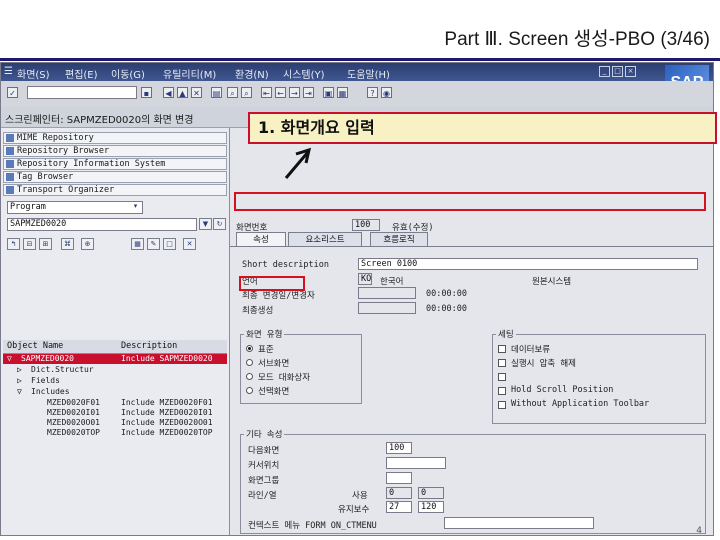  Describe the element at coordinates (519, 523) in the screenshot. I see `context-menu-form-field` at that location.